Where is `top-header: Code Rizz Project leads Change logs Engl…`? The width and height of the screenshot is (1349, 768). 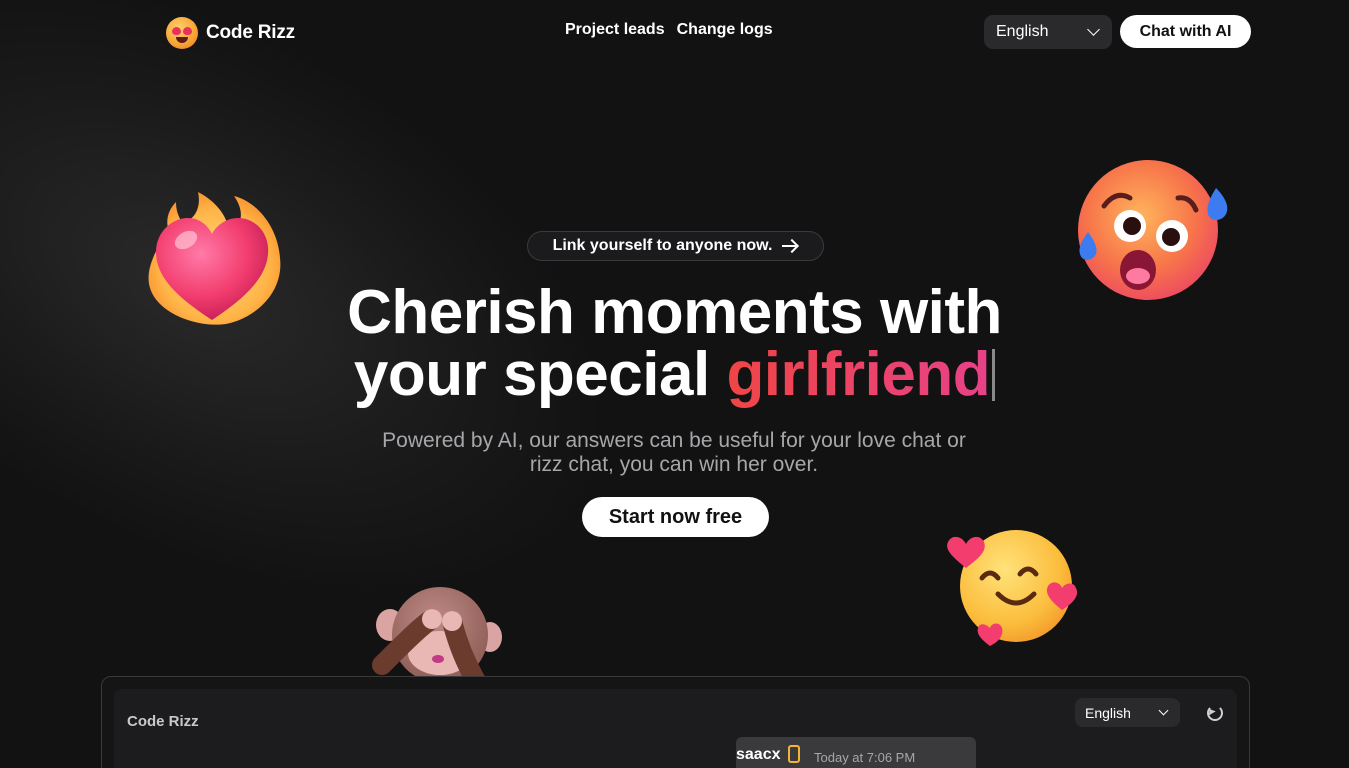
top-header: Code Rizz Project leads Change logs Engl… is located at coordinates (674, 32).